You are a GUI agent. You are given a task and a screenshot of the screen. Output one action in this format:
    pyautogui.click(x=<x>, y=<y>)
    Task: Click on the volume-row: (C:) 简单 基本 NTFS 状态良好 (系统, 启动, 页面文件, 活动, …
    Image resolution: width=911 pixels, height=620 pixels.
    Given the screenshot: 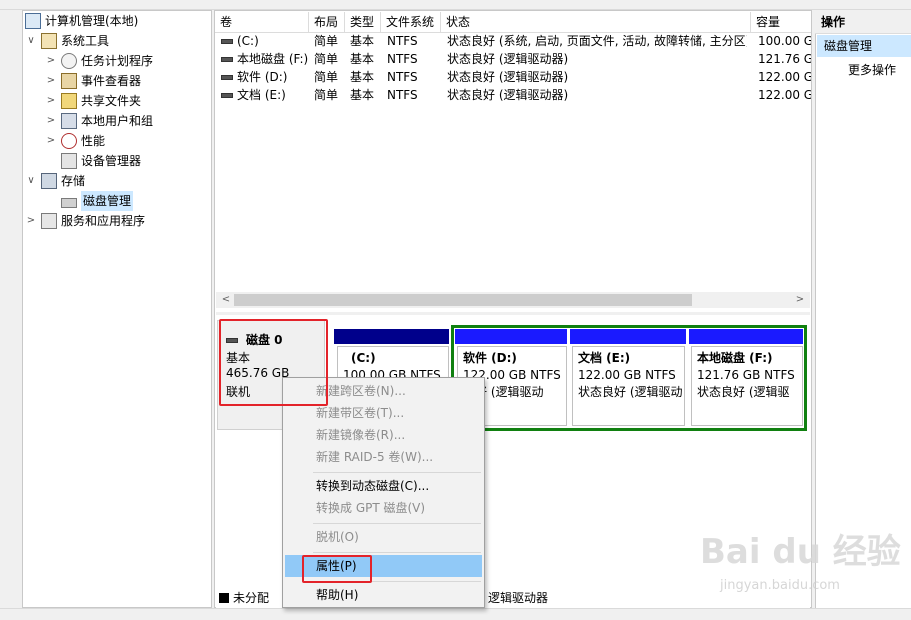 What is the action you would take?
    pyautogui.click(x=513, y=41)
    